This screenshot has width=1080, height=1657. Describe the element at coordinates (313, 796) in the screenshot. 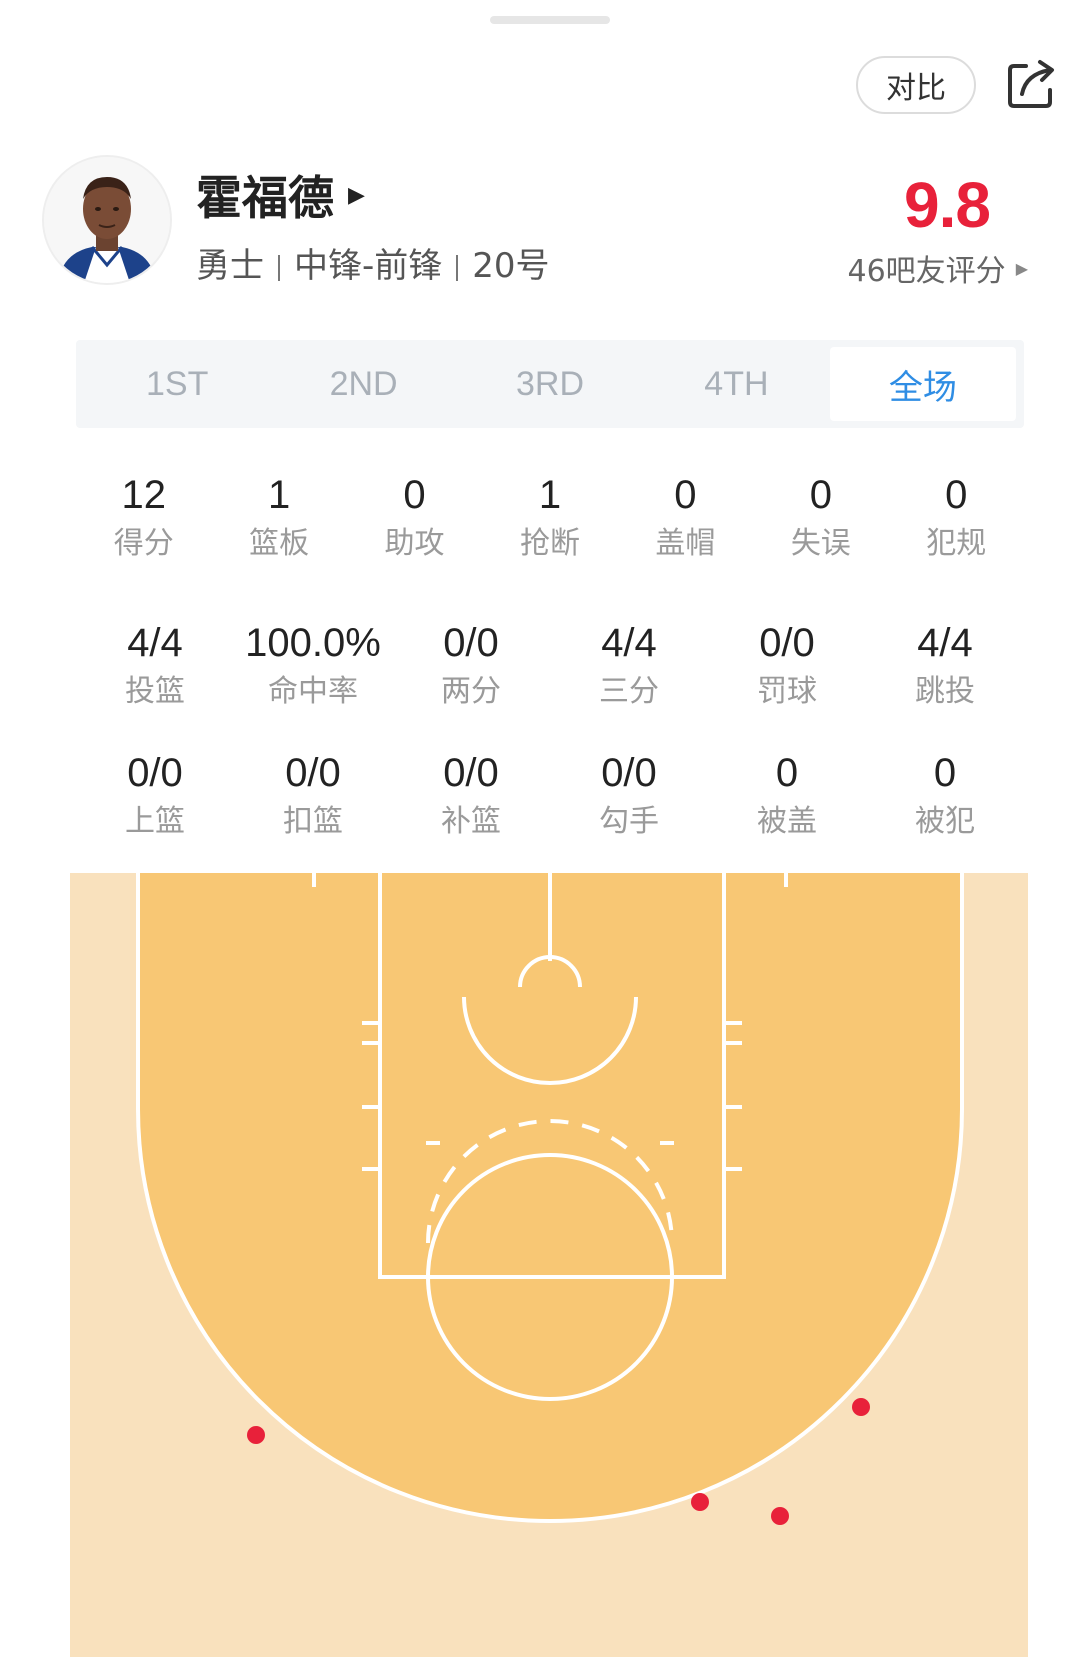

I see `stat-item: 0/0 扣篮` at that location.